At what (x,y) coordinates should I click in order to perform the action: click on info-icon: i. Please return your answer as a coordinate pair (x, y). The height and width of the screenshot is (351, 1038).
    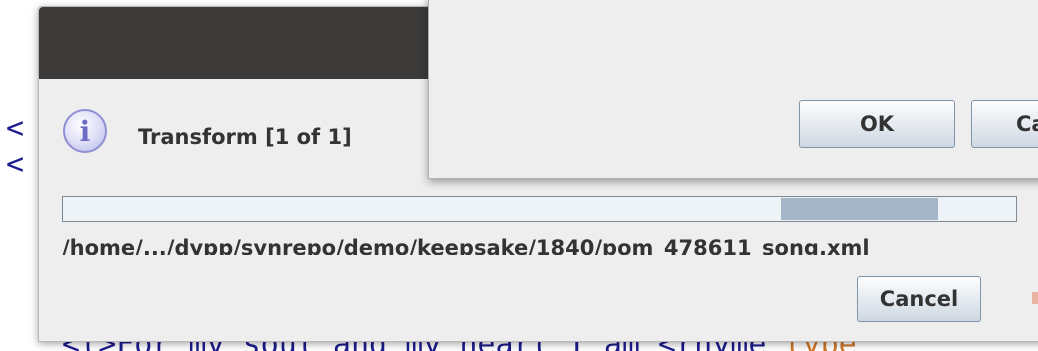
    Looking at the image, I should click on (85, 131).